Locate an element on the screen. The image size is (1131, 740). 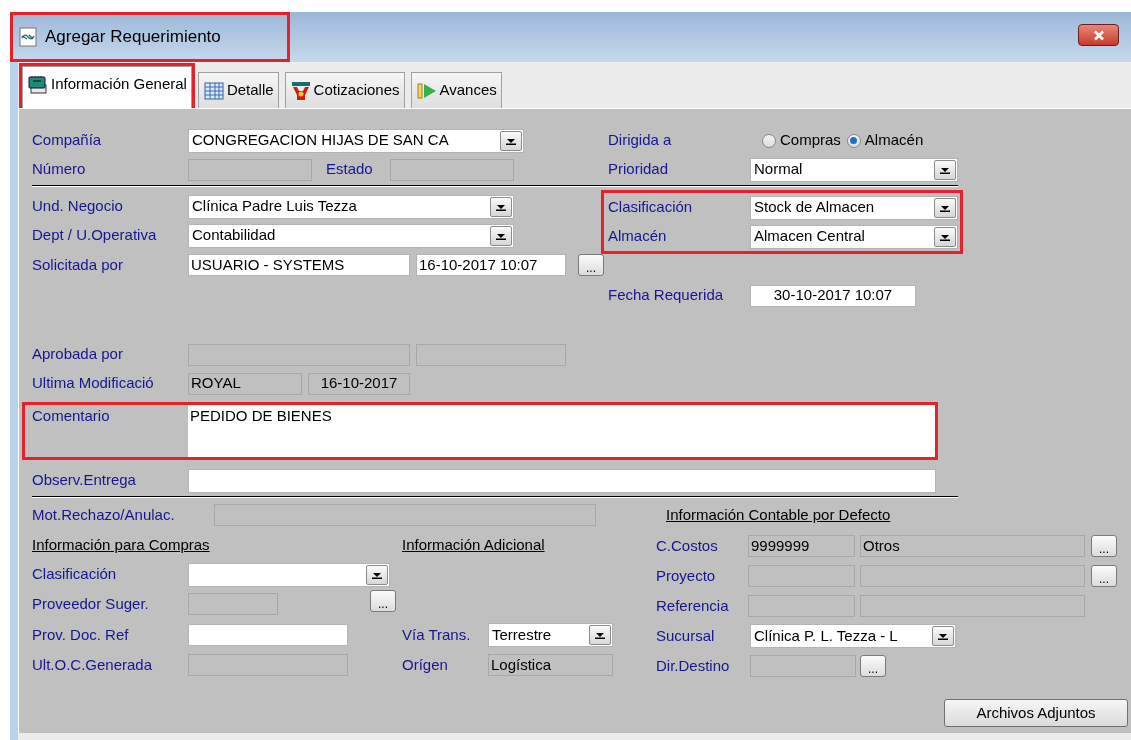
field-label: Dirigida a is located at coordinates (640, 140).